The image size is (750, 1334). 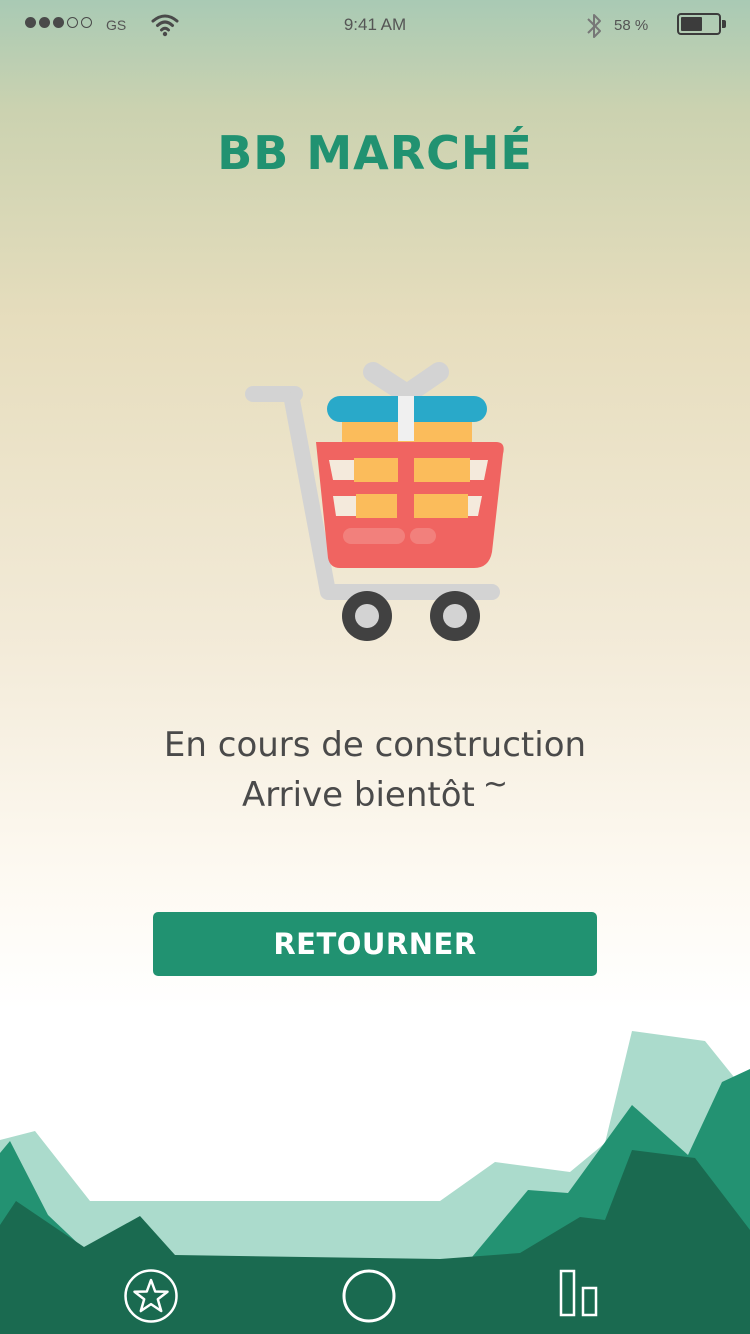 I want to click on circle-icon, so click(x=369, y=1296).